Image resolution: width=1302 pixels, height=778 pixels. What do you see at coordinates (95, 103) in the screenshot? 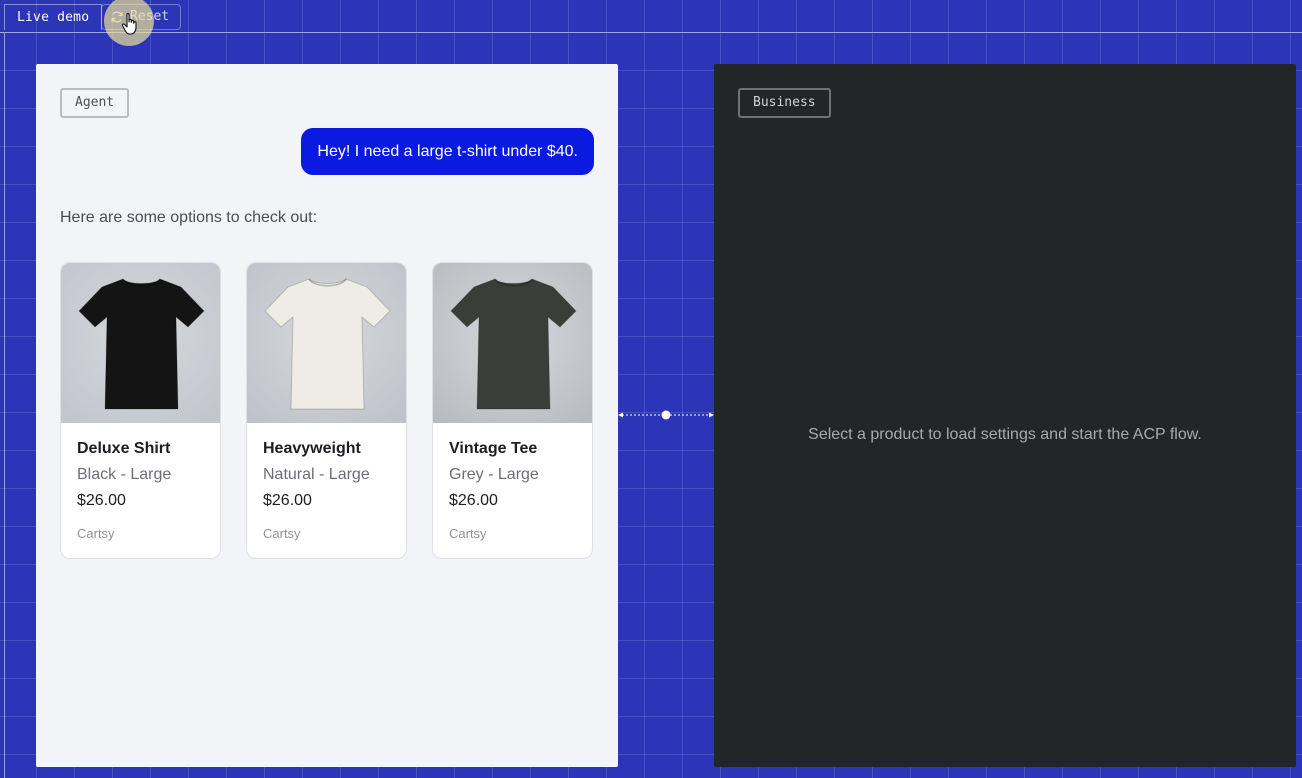
I see `agent-tag: Agent` at bounding box center [95, 103].